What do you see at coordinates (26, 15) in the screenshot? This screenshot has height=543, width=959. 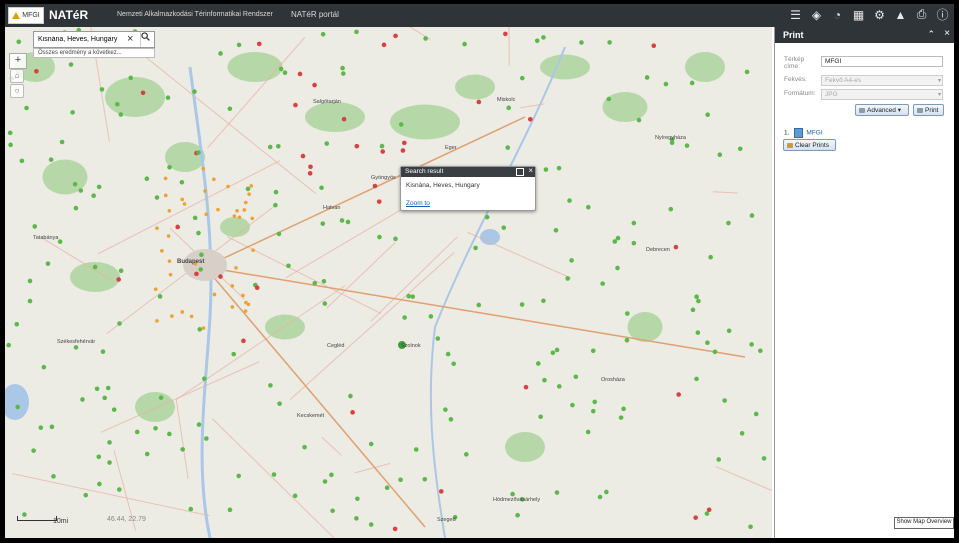 I see `mfgi-logo: MFGI` at bounding box center [26, 15].